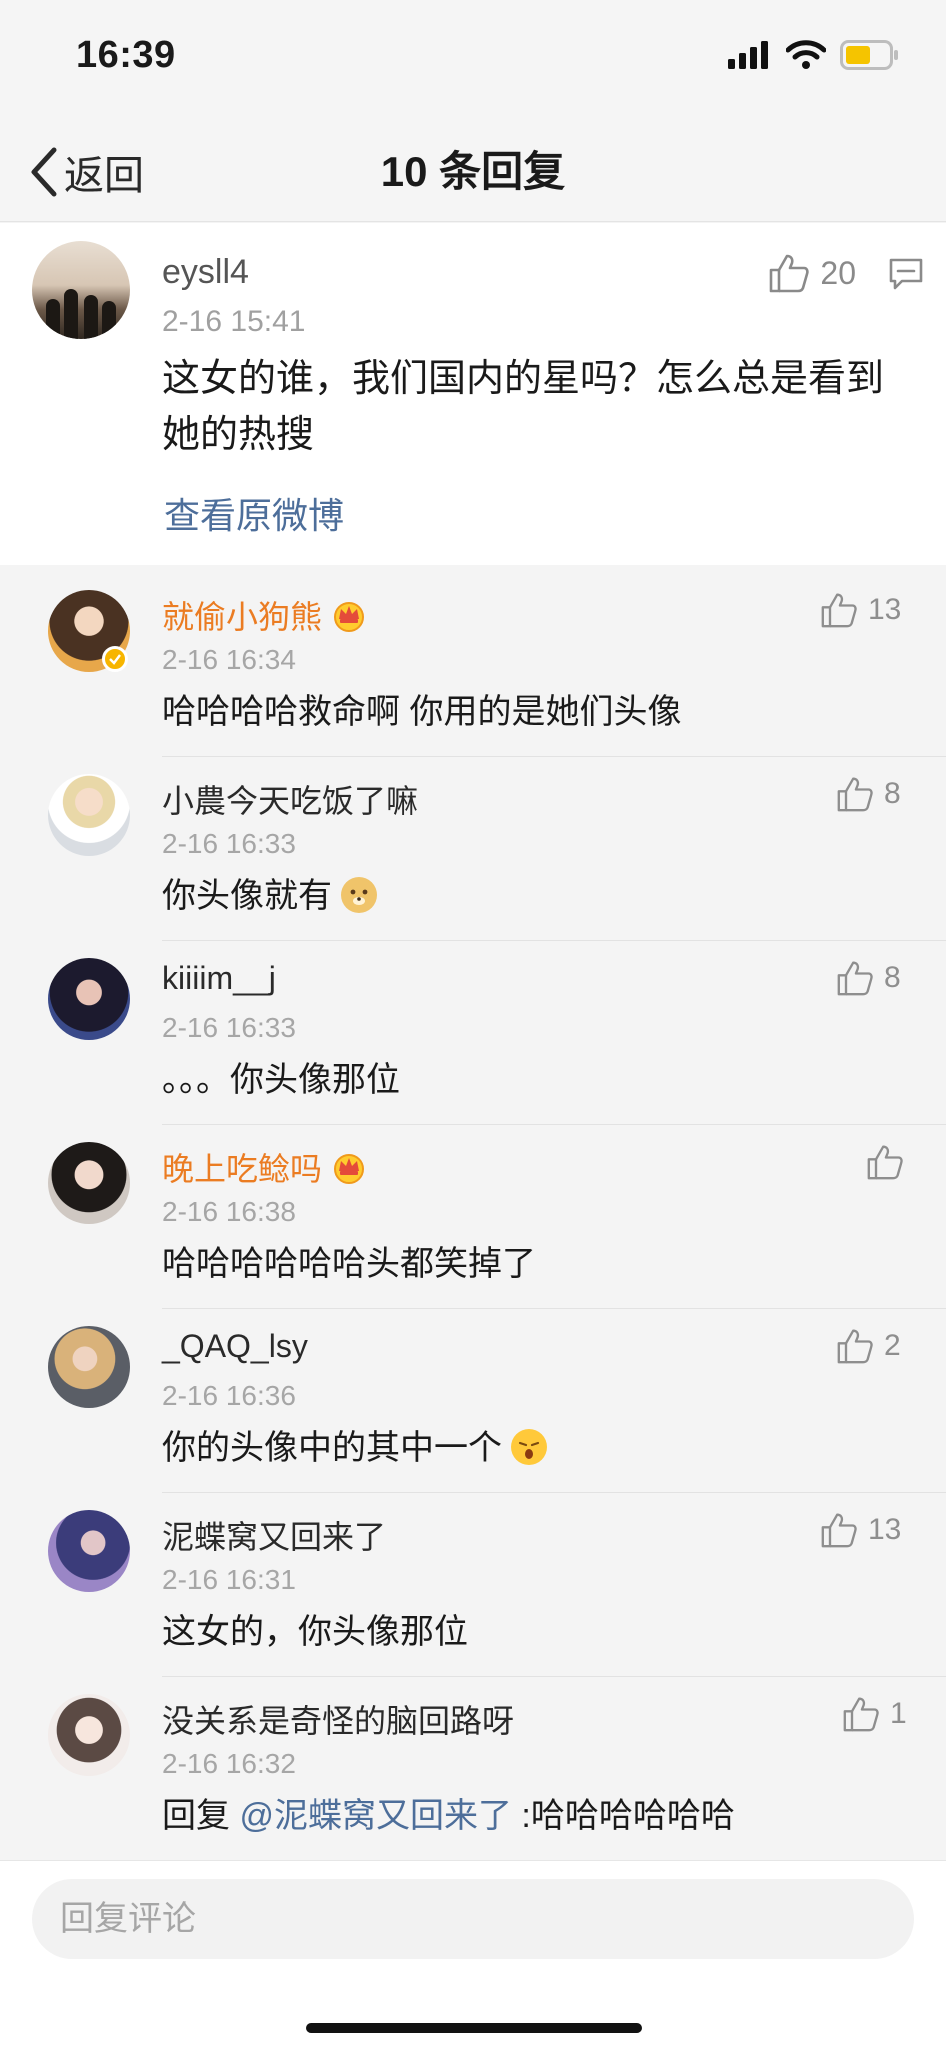 Image resolution: width=946 pixels, height=2048 pixels. Describe the element at coordinates (473, 1400) in the screenshot. I see `reply-item: _QAQ_lsy 2-16 16:36 你的头像中的其中一个 2` at that location.